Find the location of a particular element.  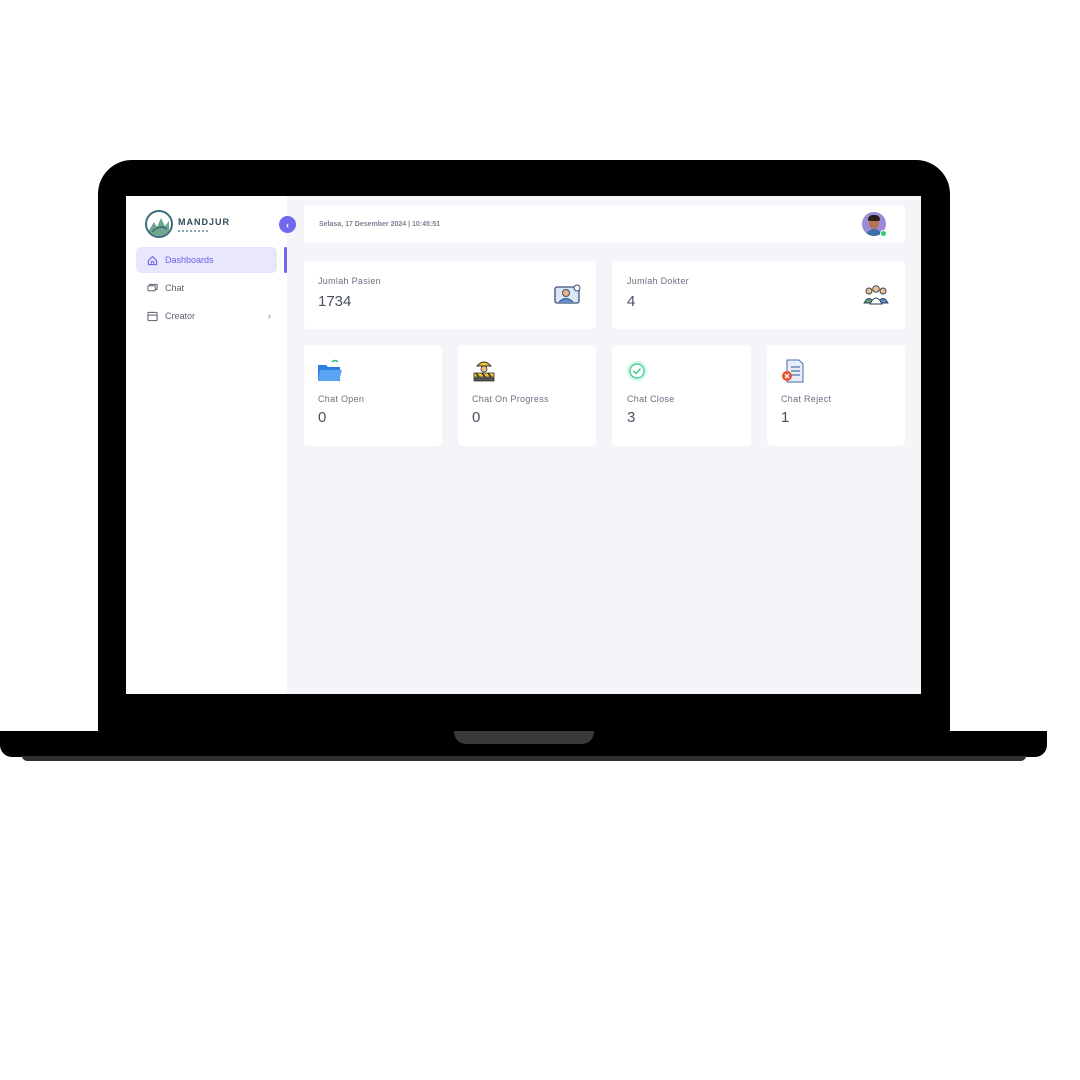

chevron-left-icon: ‹ is located at coordinates (287, 224).